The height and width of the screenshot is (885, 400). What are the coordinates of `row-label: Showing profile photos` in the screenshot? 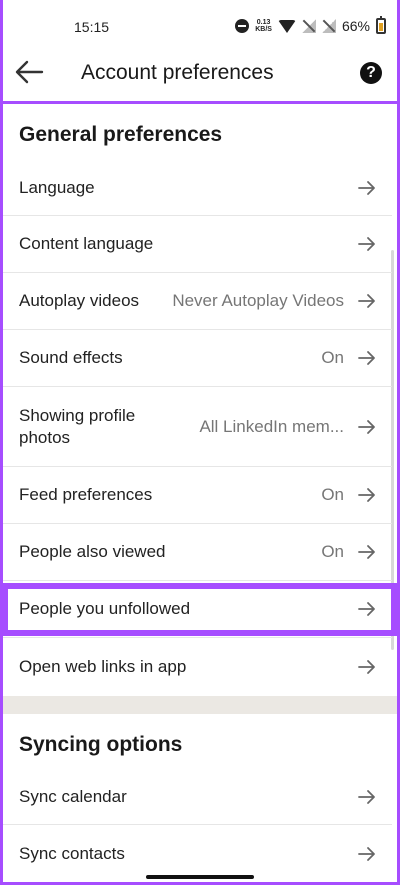 It's located at (77, 426).